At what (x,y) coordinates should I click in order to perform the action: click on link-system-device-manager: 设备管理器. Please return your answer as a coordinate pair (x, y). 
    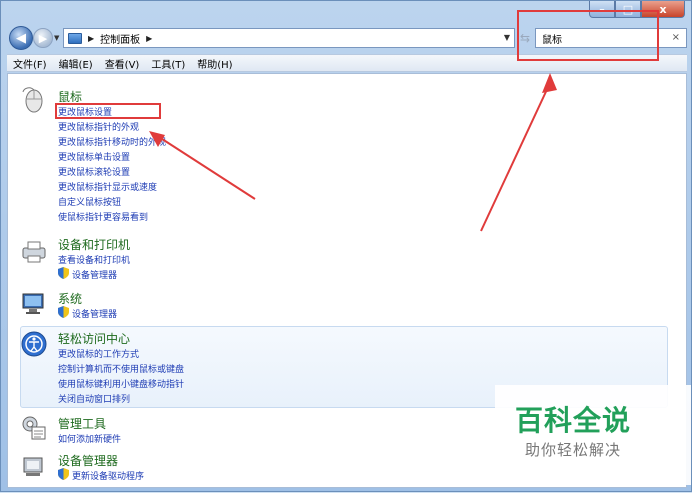
    Looking at the image, I should click on (94, 313).